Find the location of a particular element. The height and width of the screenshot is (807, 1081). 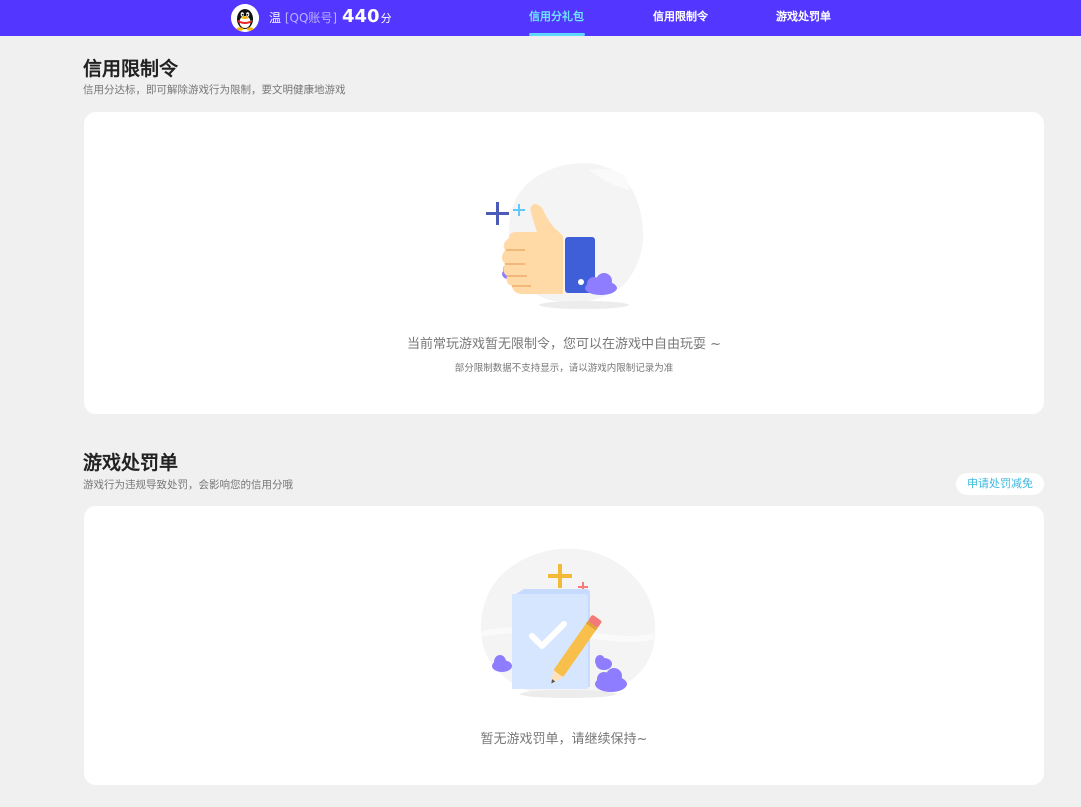

tab-game-penalty: 游戏处罚单 is located at coordinates (803, 17).